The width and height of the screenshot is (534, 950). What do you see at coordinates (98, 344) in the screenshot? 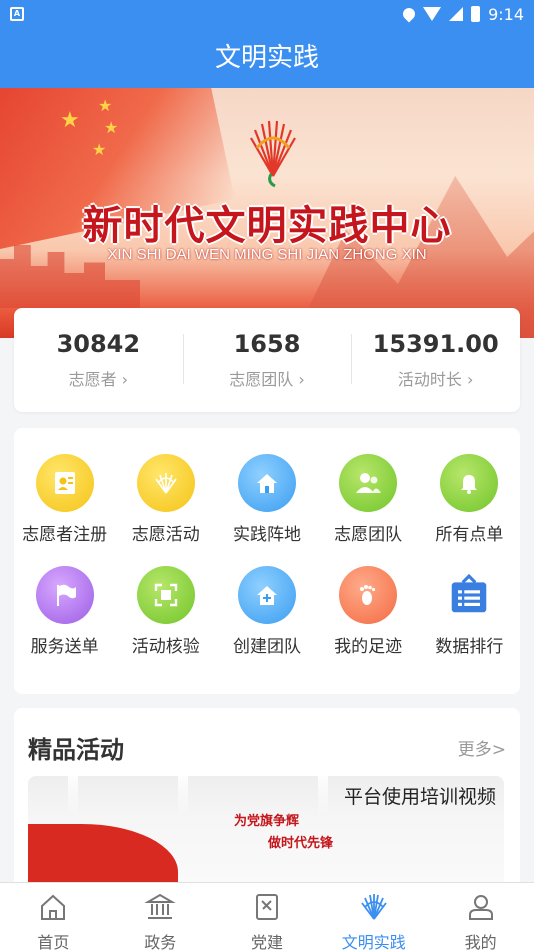
I see `stat-value: 30842` at bounding box center [98, 344].